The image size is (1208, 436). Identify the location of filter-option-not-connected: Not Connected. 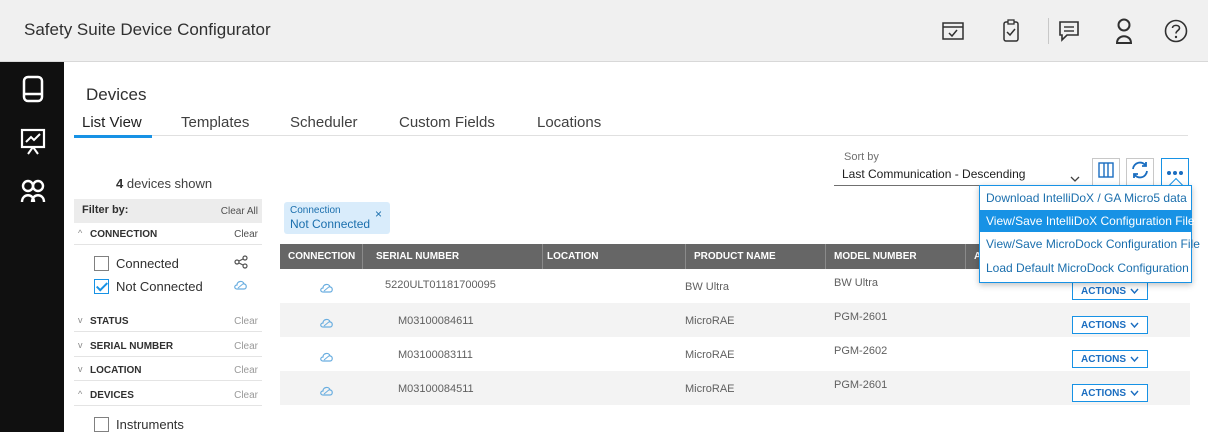
(178, 288).